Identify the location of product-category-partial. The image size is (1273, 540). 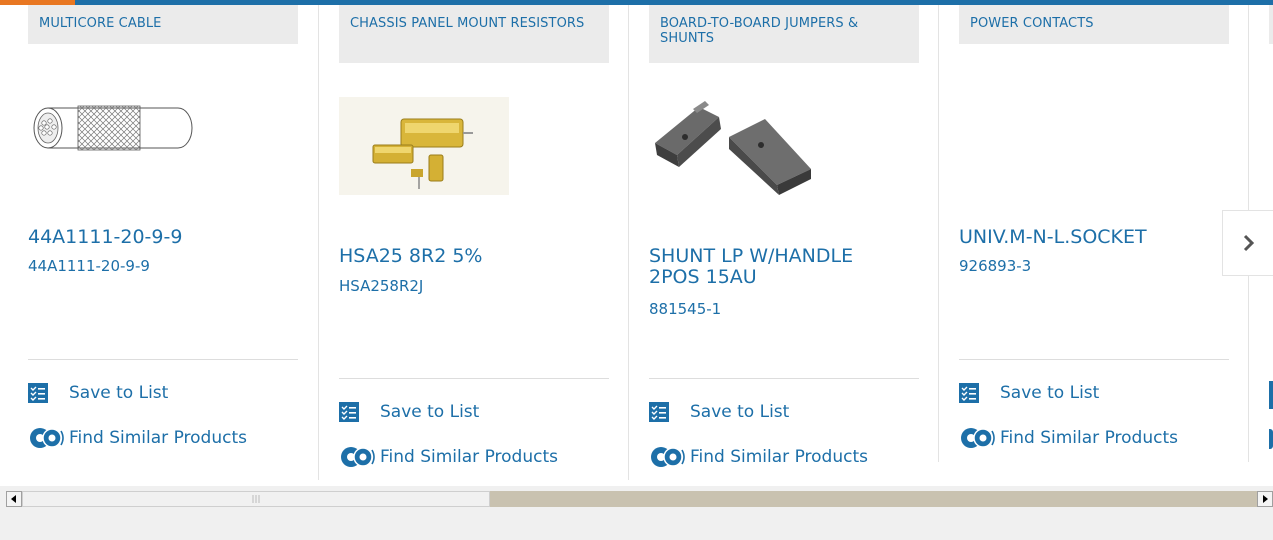
(1271, 24).